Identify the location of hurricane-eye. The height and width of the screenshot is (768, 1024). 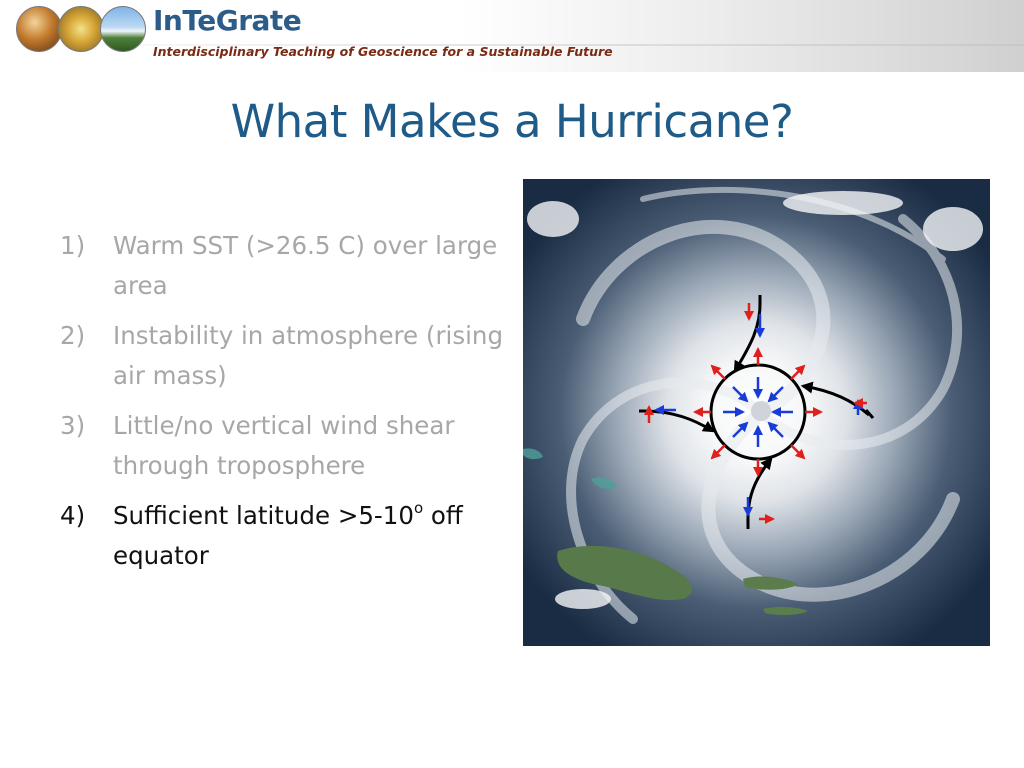
(761, 411).